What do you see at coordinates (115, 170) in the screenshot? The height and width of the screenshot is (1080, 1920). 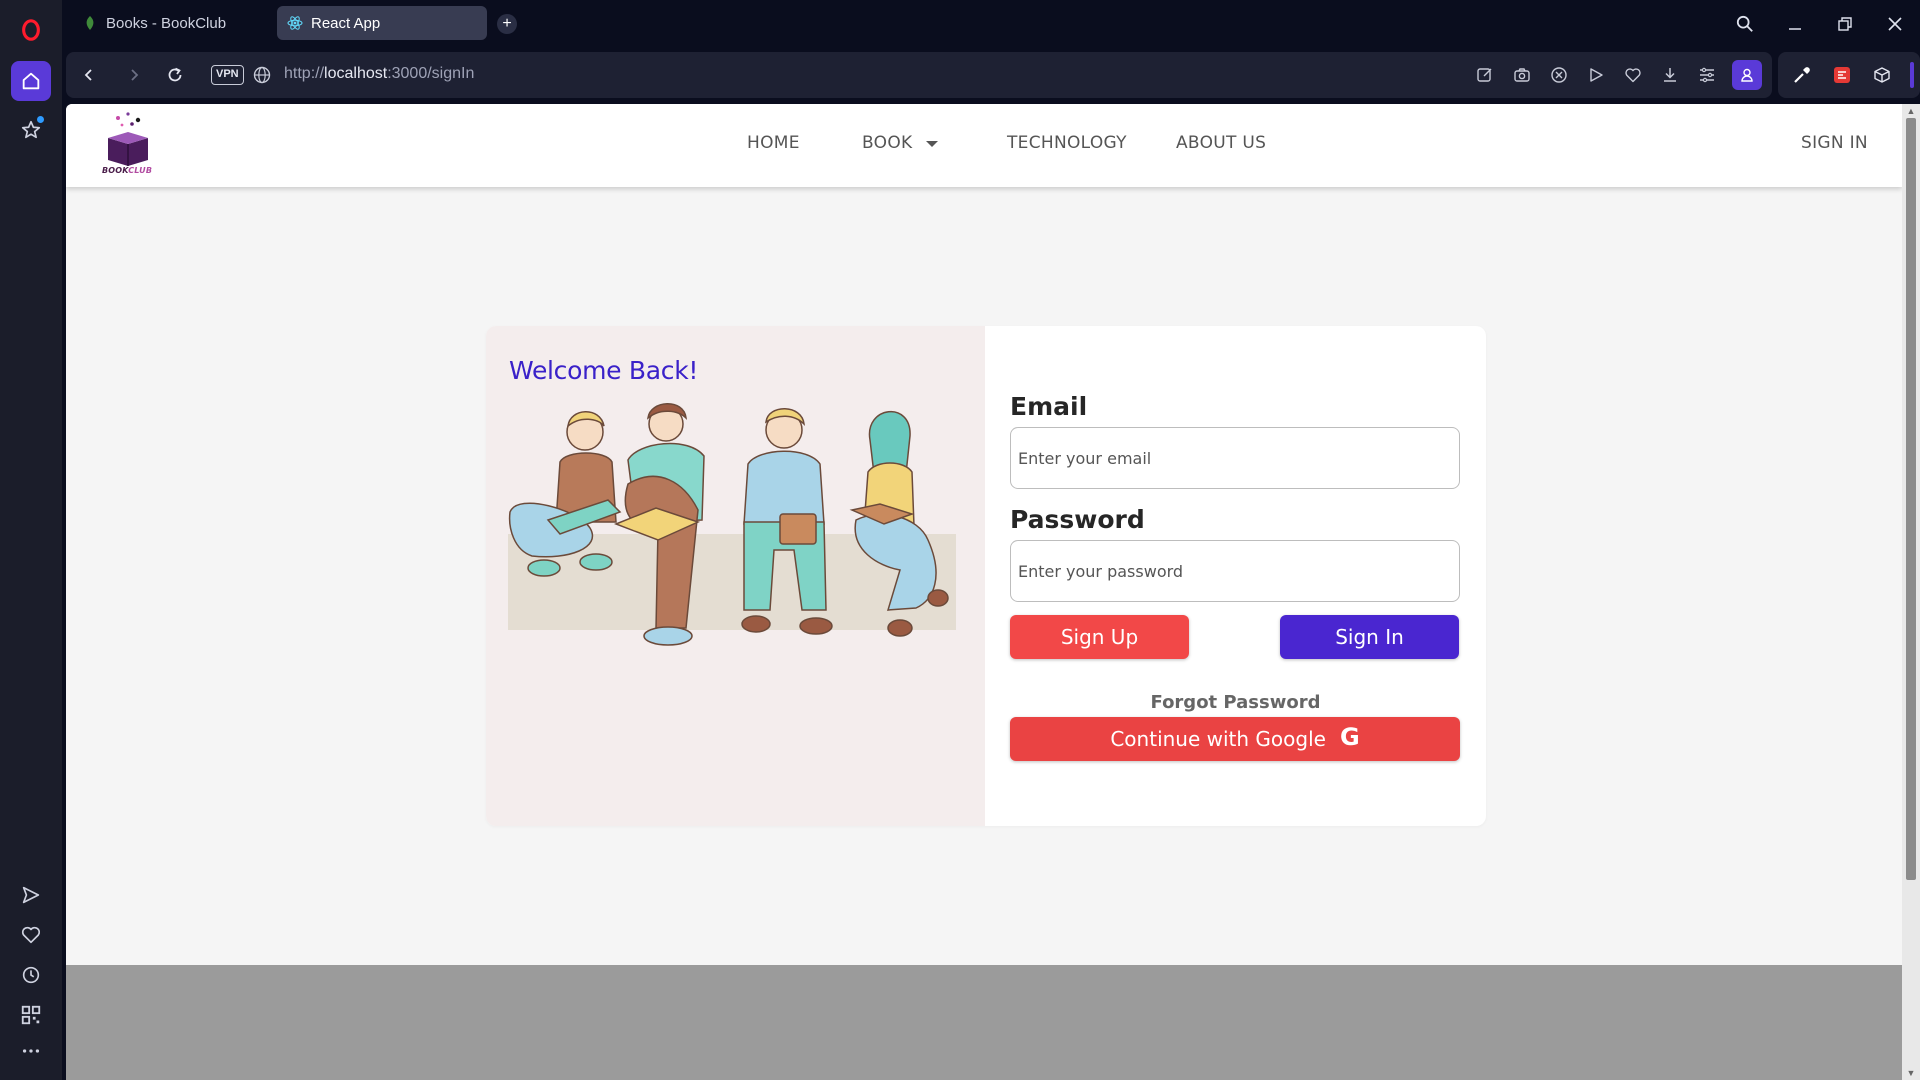 I see `brand-word-book: BOOK` at bounding box center [115, 170].